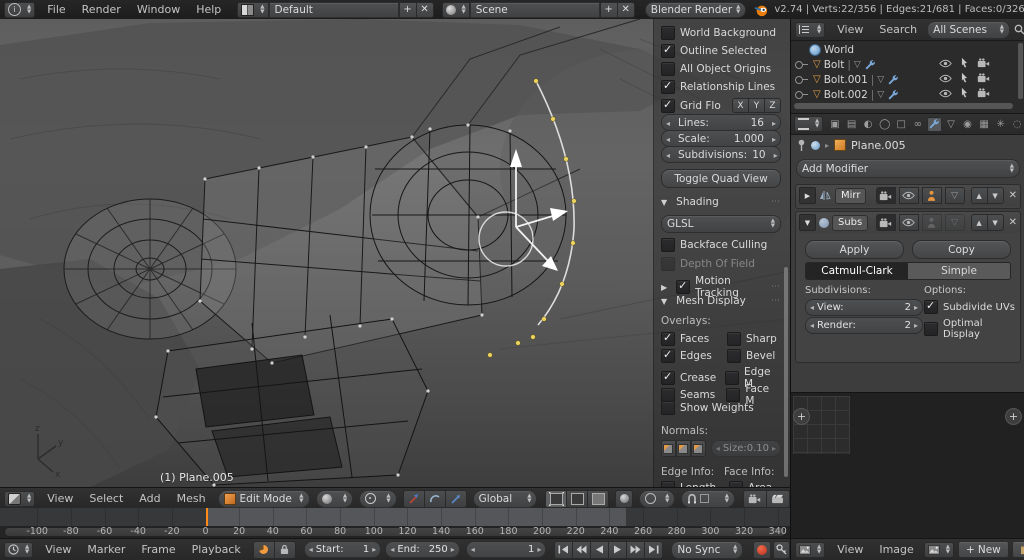 Image resolution: width=1024 pixels, height=560 pixels. Describe the element at coordinates (668, 355) in the screenshot. I see `edges-checkbox` at that location.